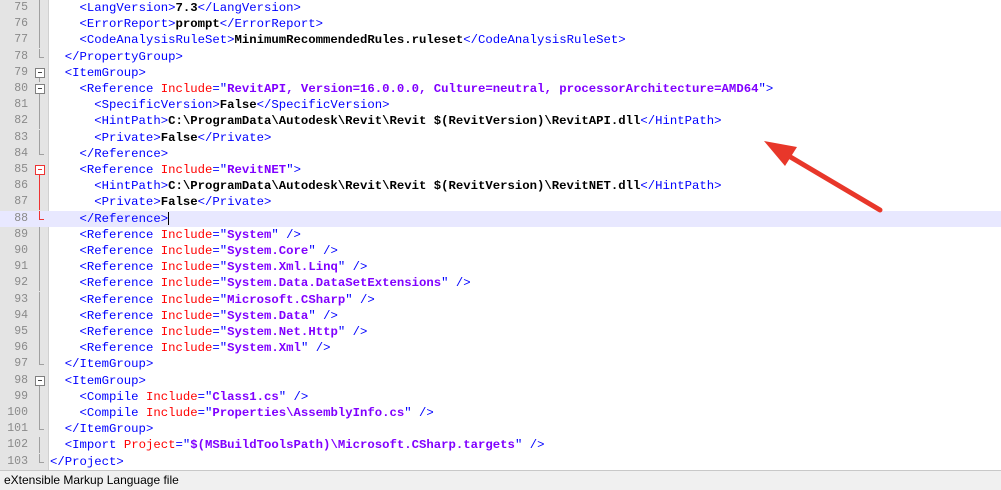 The image size is (1001, 490). What do you see at coordinates (500, 364) in the screenshot?
I see `code-line: 97 </ItemGroup>` at bounding box center [500, 364].